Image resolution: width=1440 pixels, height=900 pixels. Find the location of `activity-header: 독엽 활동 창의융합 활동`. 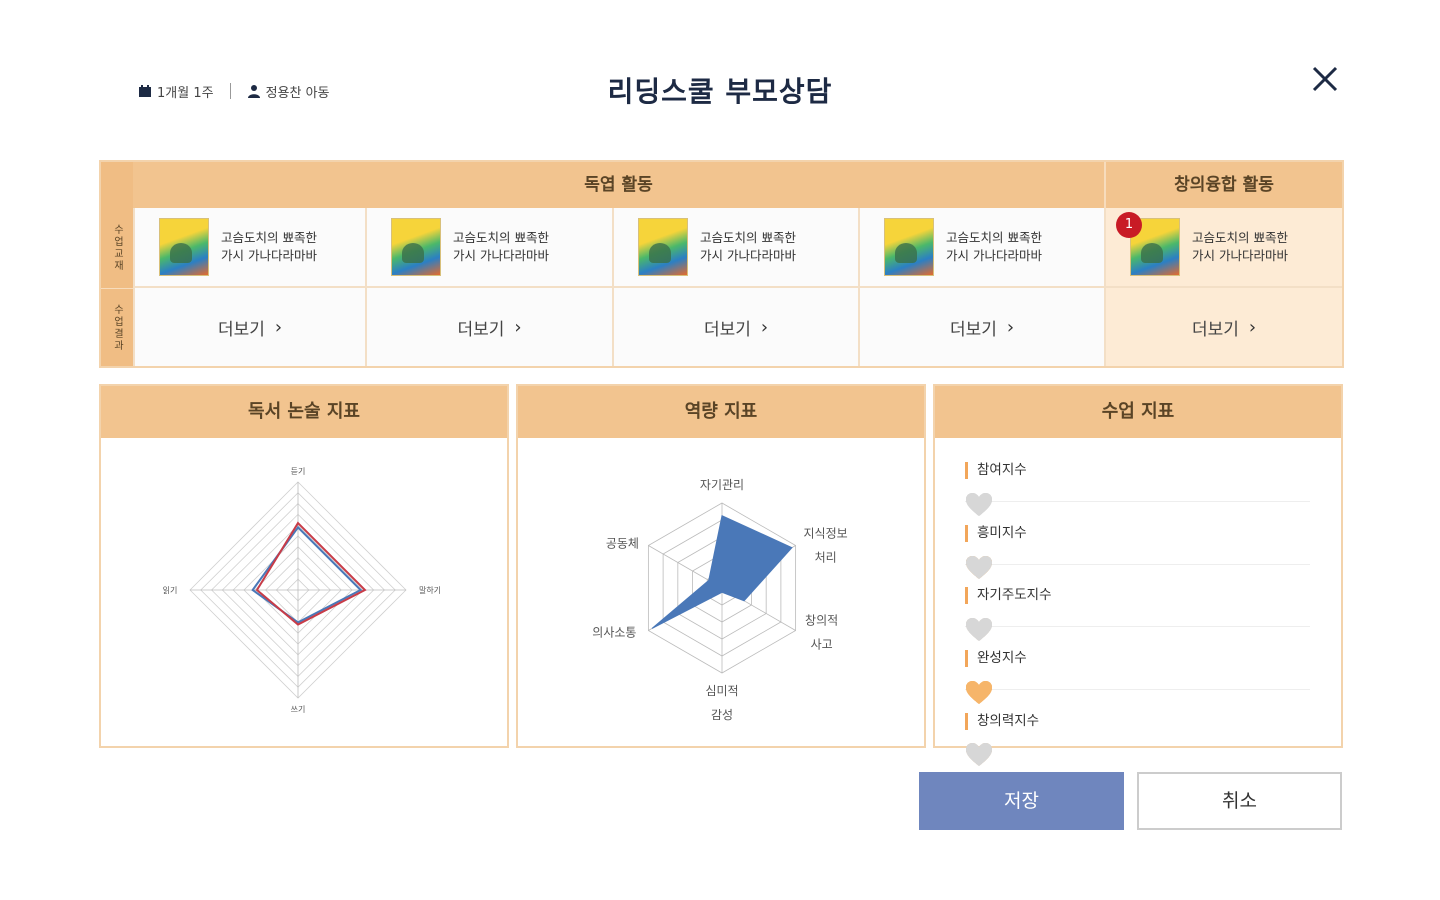

activity-header: 독엽 활동 창의융합 활동 is located at coordinates (721, 185).